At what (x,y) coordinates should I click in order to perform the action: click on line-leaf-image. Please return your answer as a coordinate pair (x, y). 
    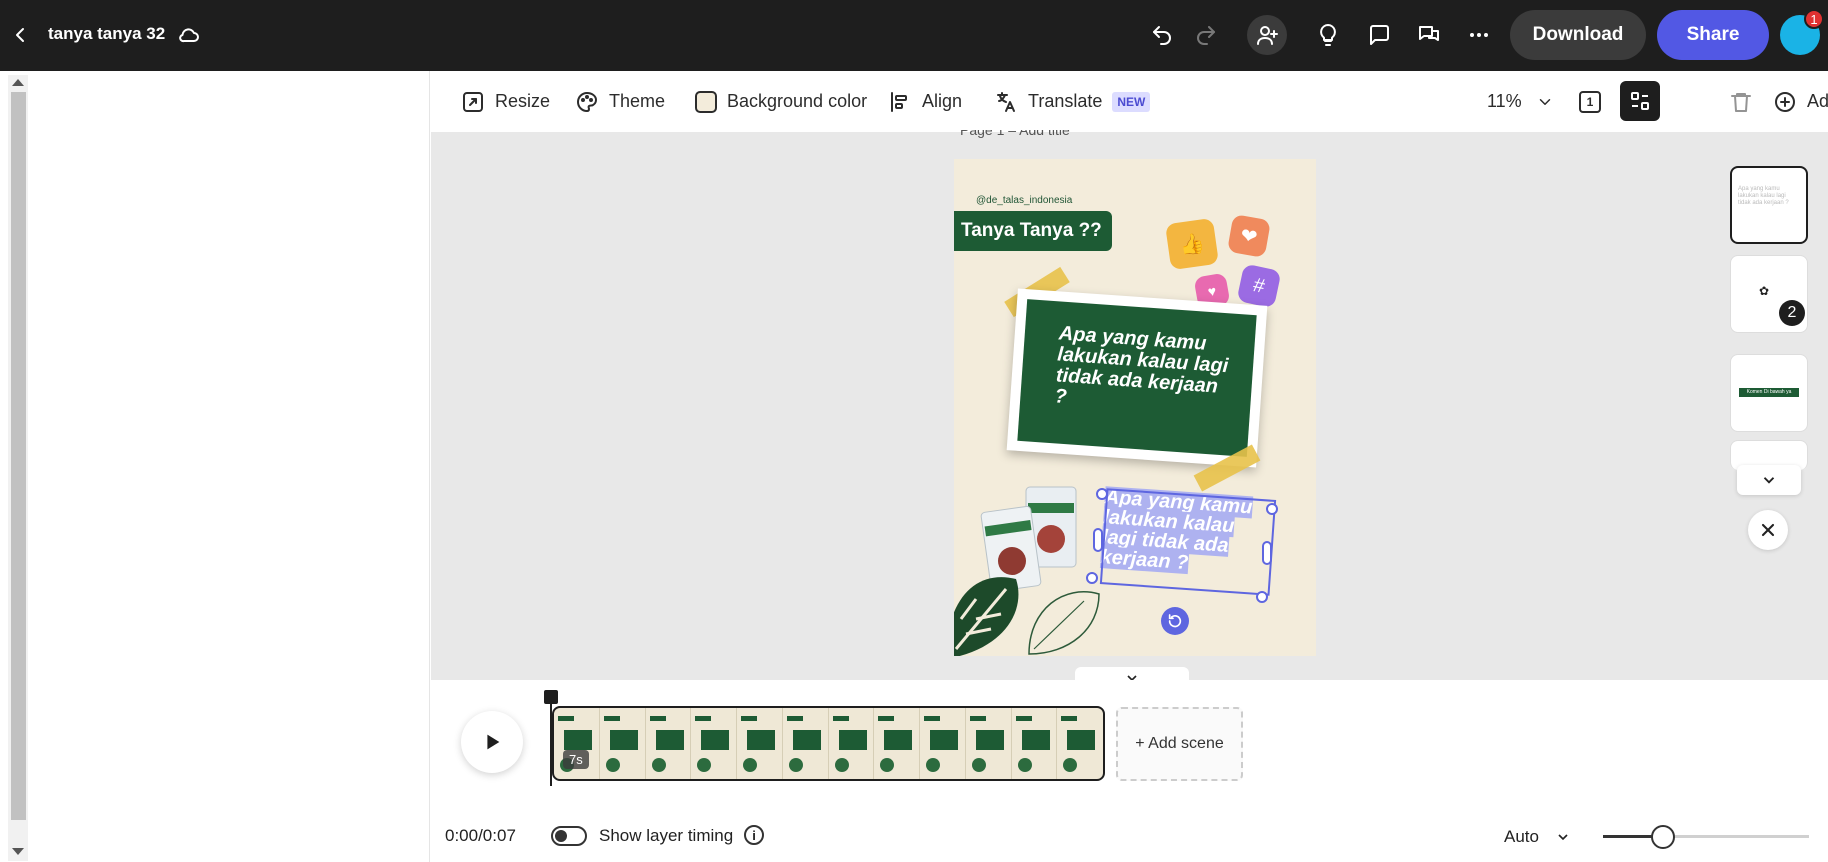
    Looking at the image, I should click on (1064, 623).